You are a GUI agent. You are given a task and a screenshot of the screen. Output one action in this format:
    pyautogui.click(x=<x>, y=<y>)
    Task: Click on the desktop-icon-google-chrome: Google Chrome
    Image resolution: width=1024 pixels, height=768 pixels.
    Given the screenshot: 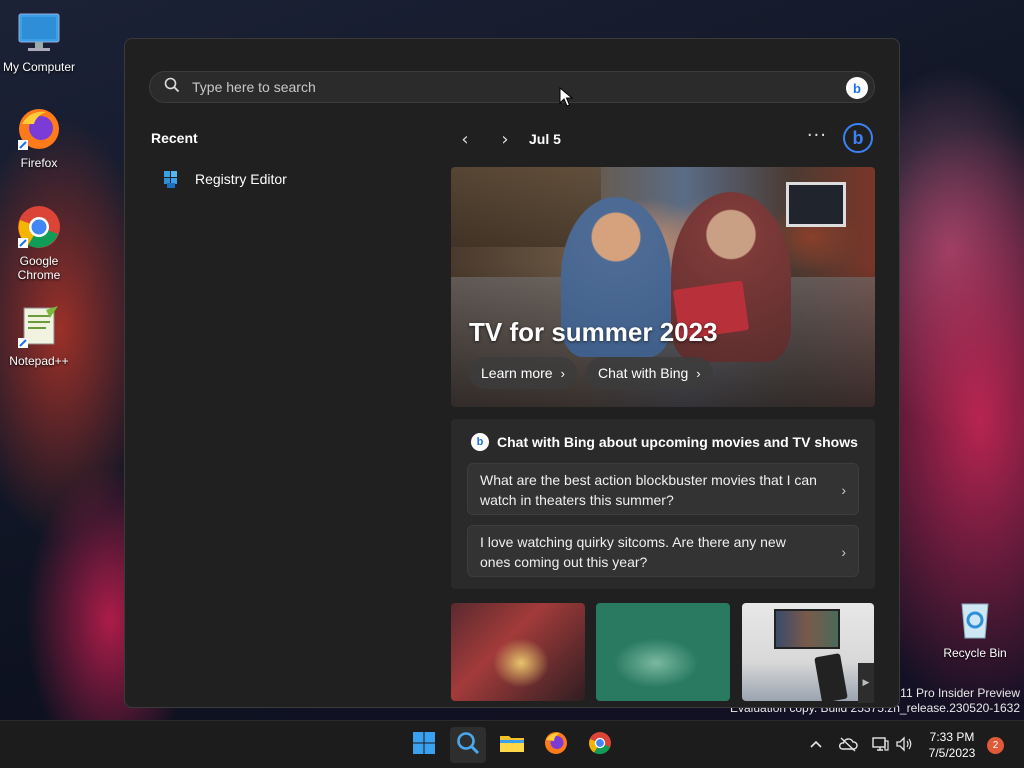 What is the action you would take?
    pyautogui.click(x=39, y=243)
    